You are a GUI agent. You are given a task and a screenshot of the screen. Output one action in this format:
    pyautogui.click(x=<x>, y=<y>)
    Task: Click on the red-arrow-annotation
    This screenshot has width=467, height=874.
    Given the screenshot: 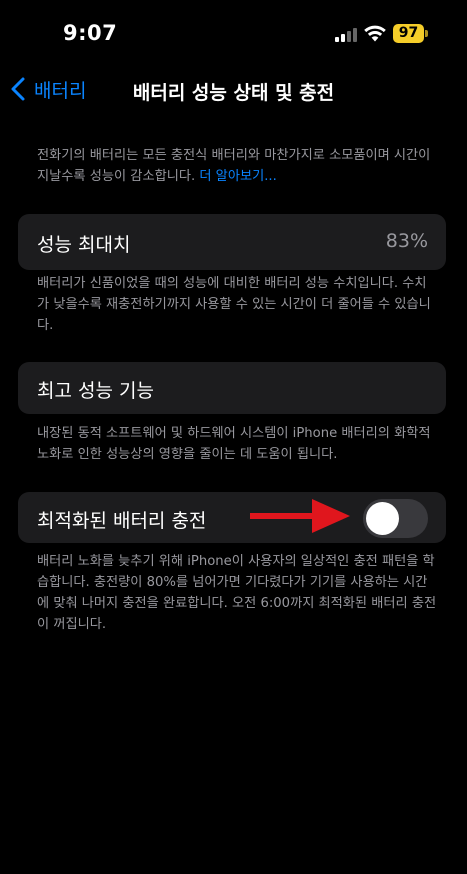 What is the action you would take?
    pyautogui.click(x=300, y=516)
    